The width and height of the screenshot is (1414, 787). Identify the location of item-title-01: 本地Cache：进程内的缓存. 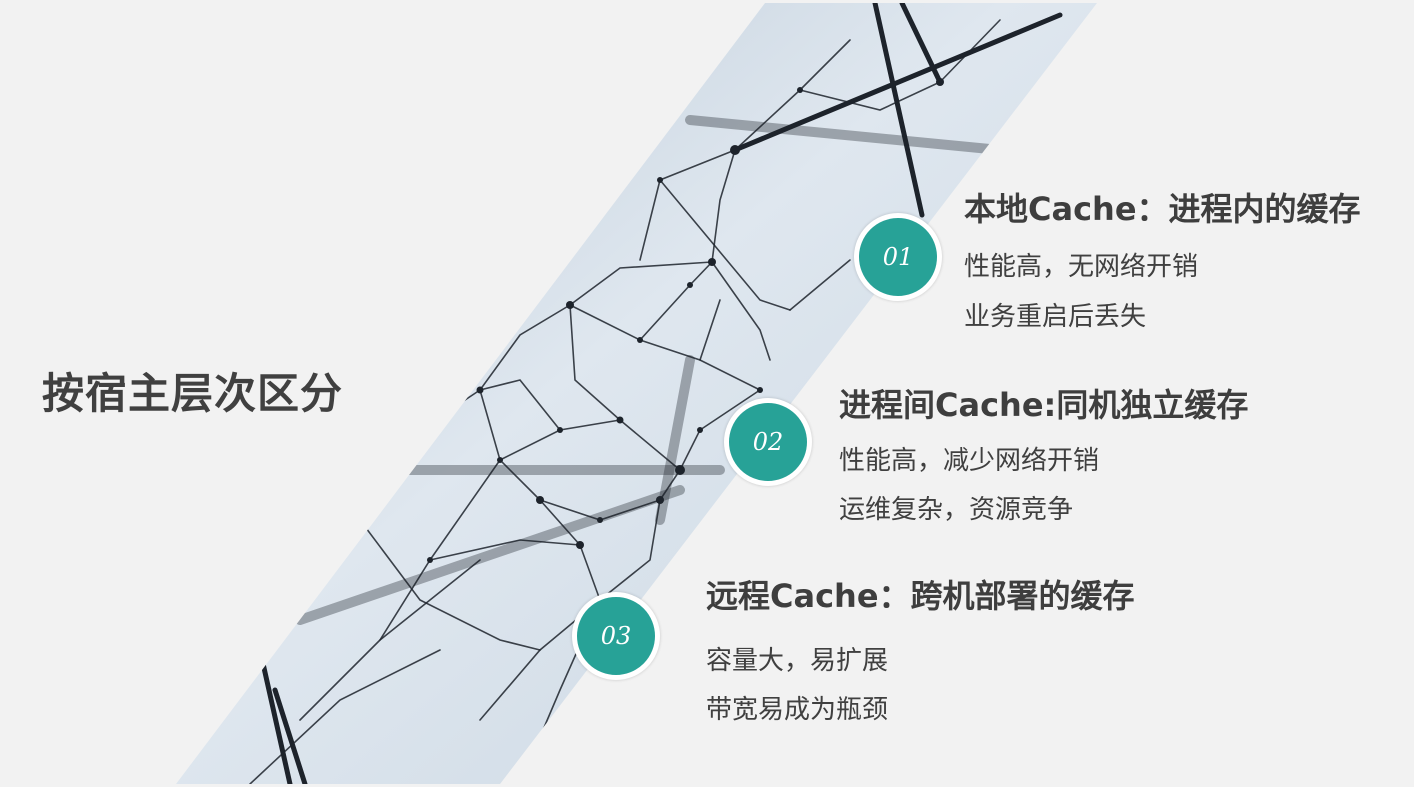
(1162, 209).